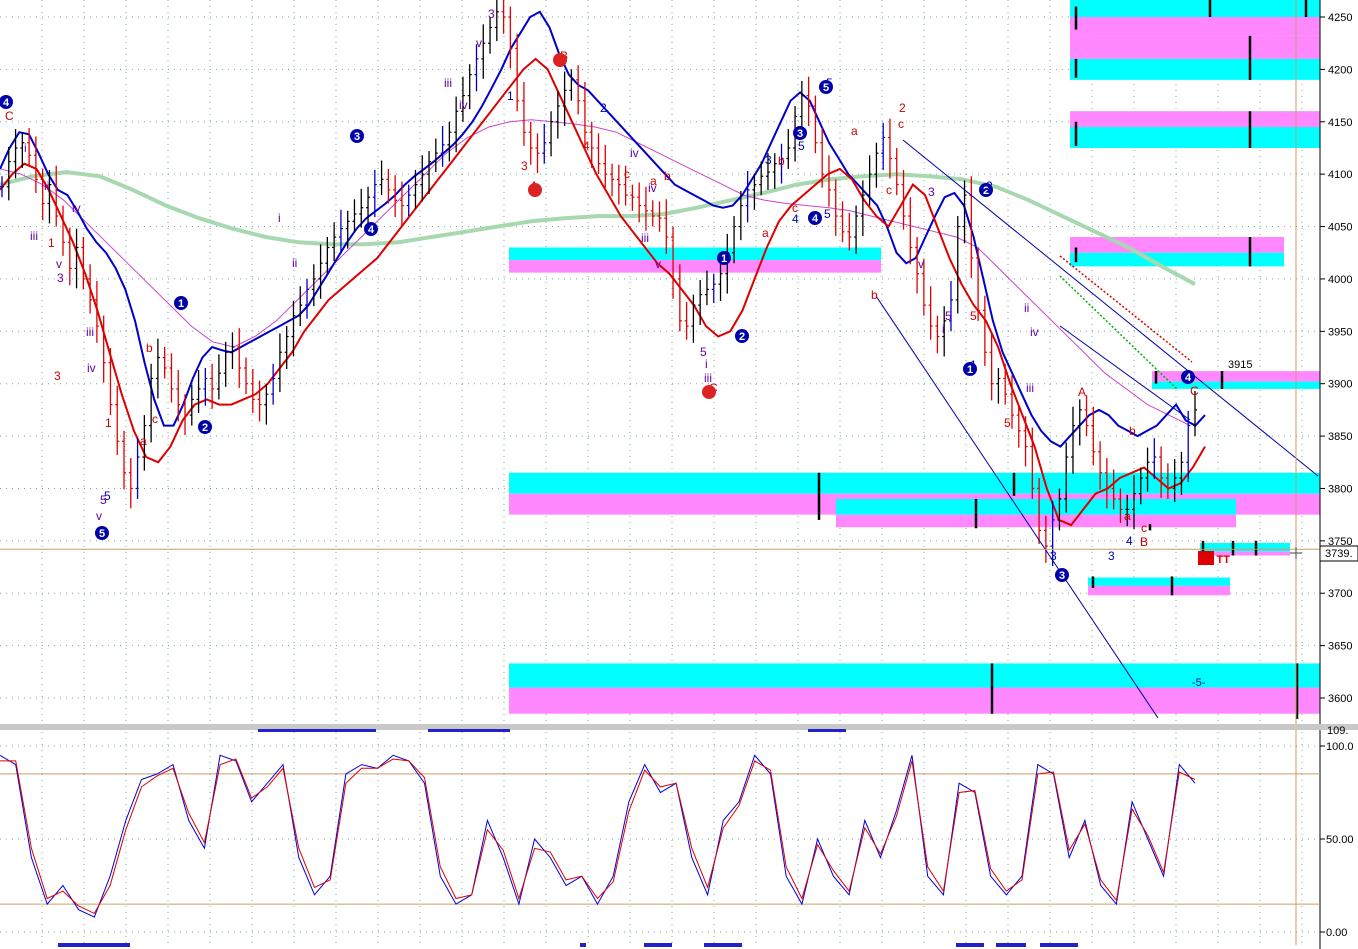 The width and height of the screenshot is (1358, 949). What do you see at coordinates (1240, 365) in the screenshot?
I see `level-3915-label: 3915` at bounding box center [1240, 365].